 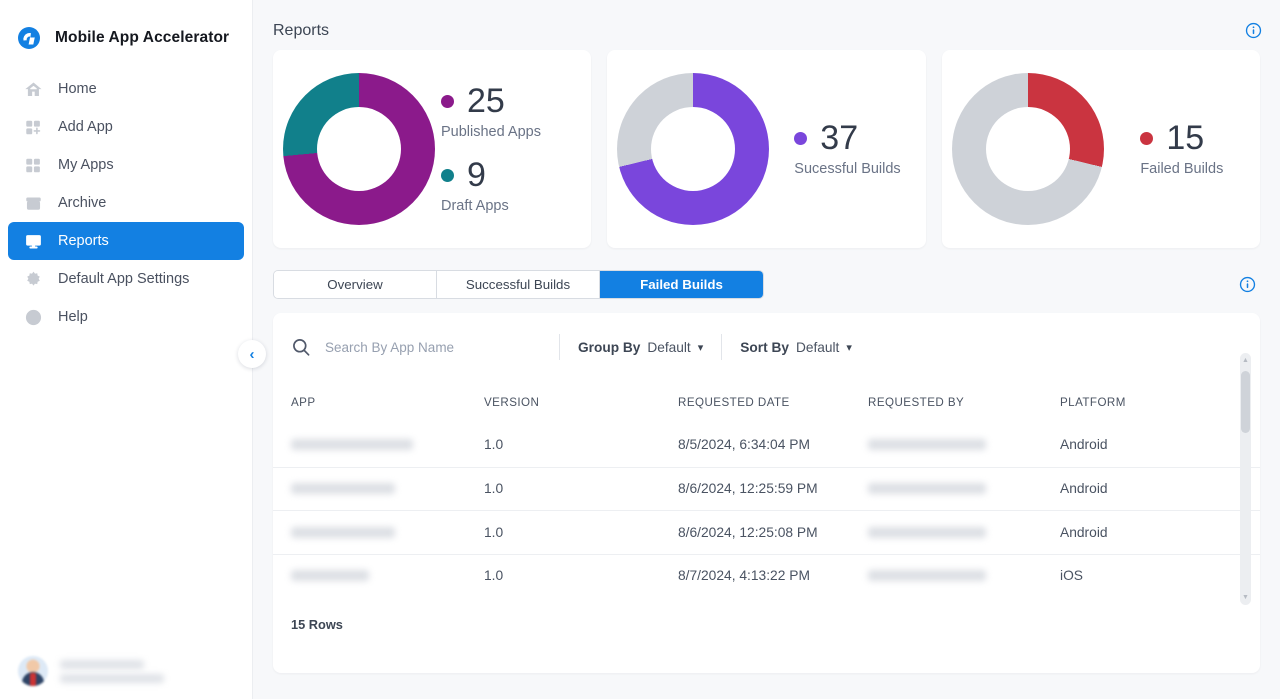 What do you see at coordinates (83, 241) in the screenshot?
I see `sidebar-item-label: Reports` at bounding box center [83, 241].